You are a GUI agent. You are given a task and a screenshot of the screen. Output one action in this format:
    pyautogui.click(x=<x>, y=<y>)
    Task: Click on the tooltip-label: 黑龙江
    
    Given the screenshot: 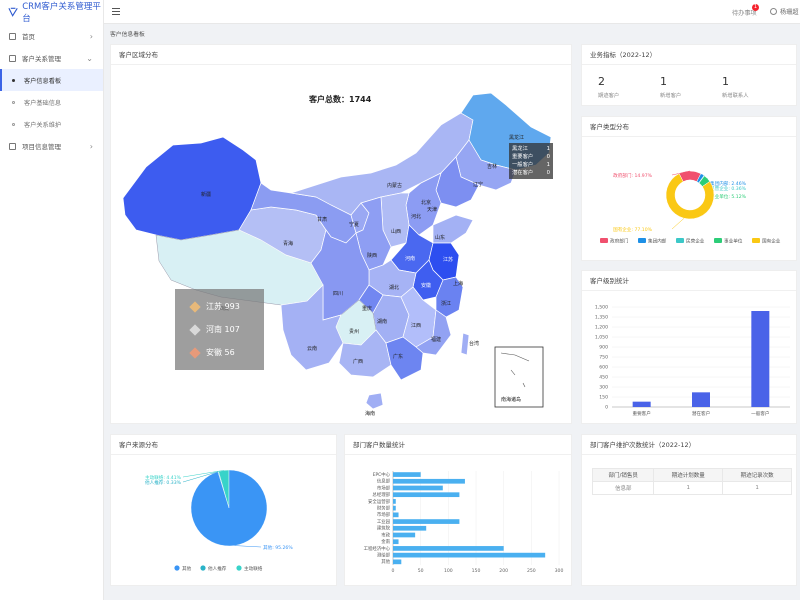 What is the action you would take?
    pyautogui.click(x=520, y=149)
    